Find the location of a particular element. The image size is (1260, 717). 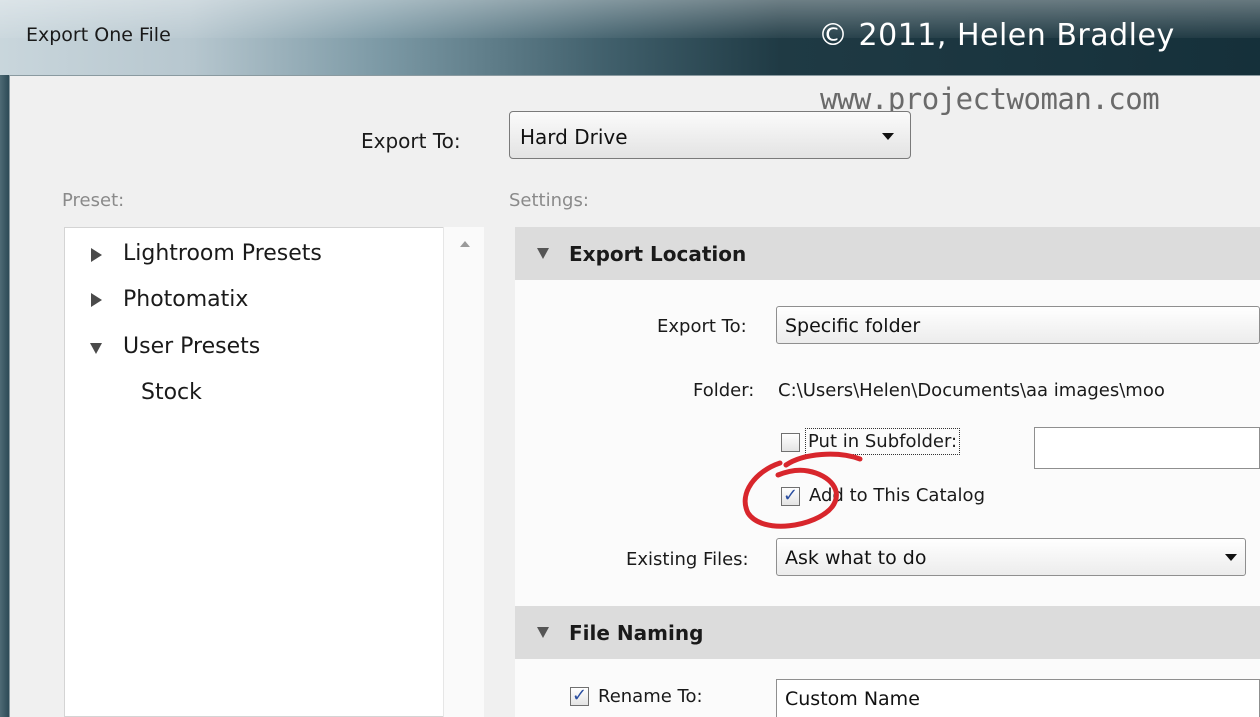

preset-item-label: Lightroom Presets is located at coordinates (222, 253).